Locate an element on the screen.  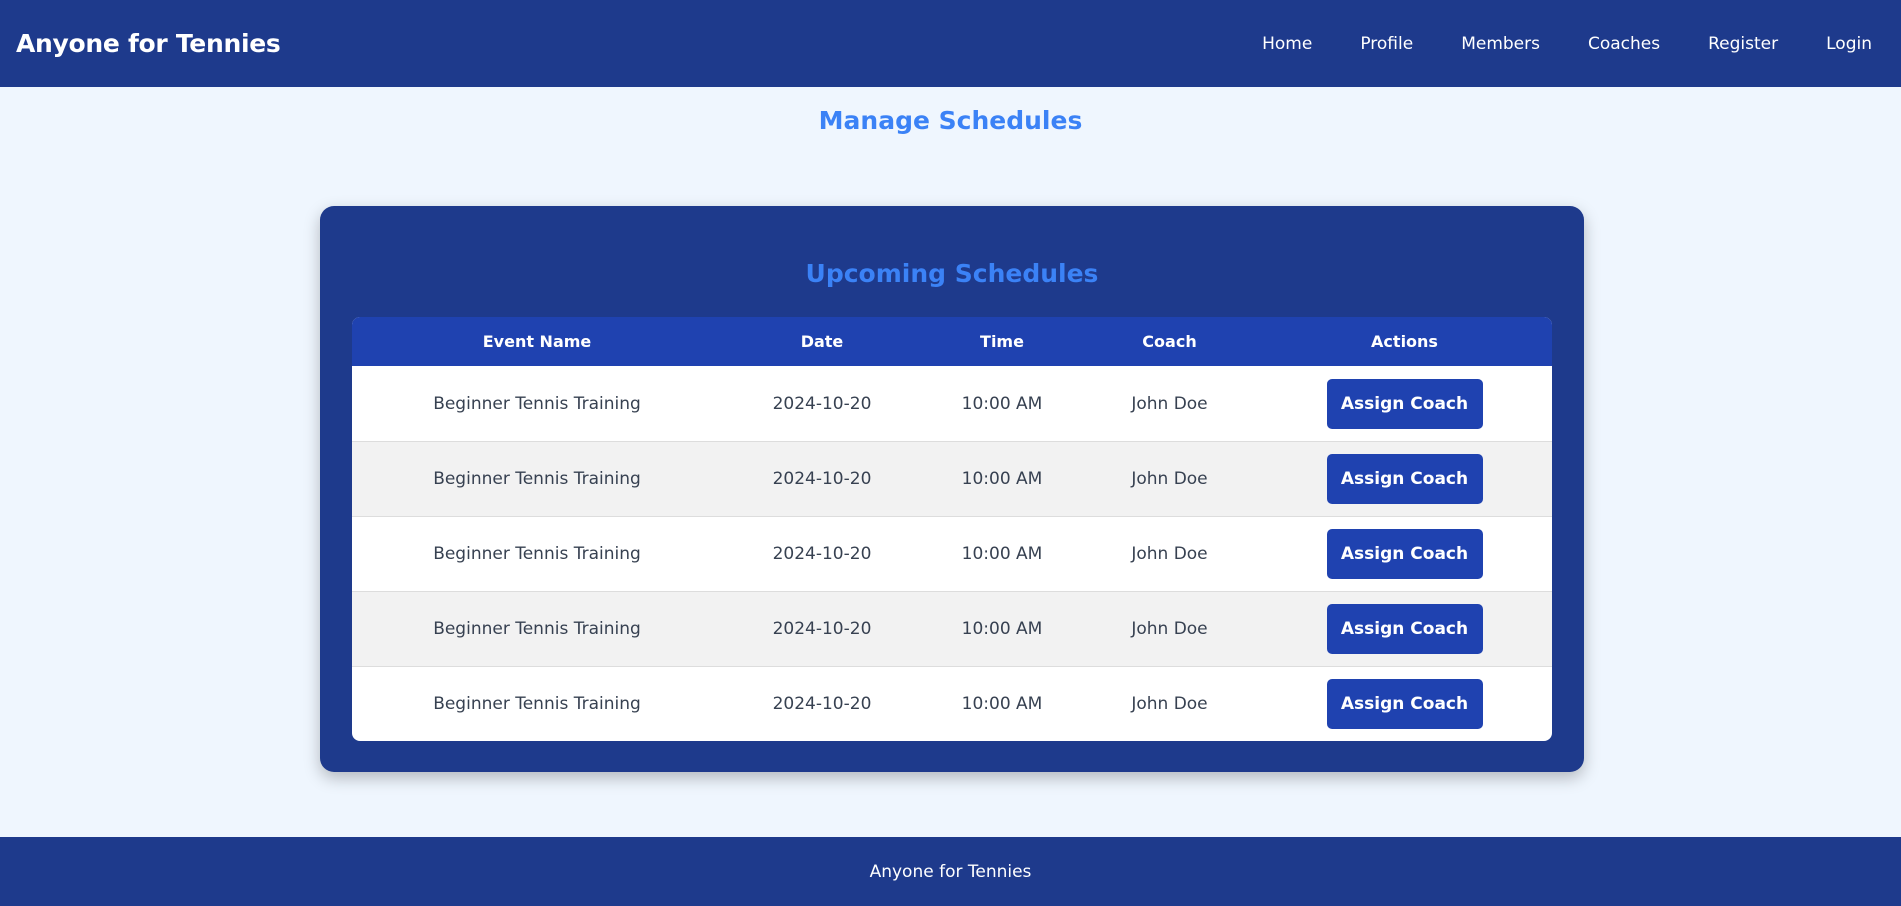
table-header-row: Event Name Date Time Coach Actions is located at coordinates (952, 341).